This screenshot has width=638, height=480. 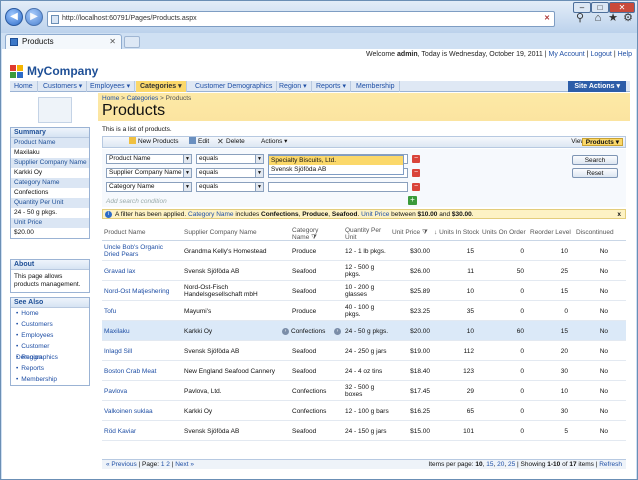 I want to click on filter-value-input, so click(x=338, y=187).